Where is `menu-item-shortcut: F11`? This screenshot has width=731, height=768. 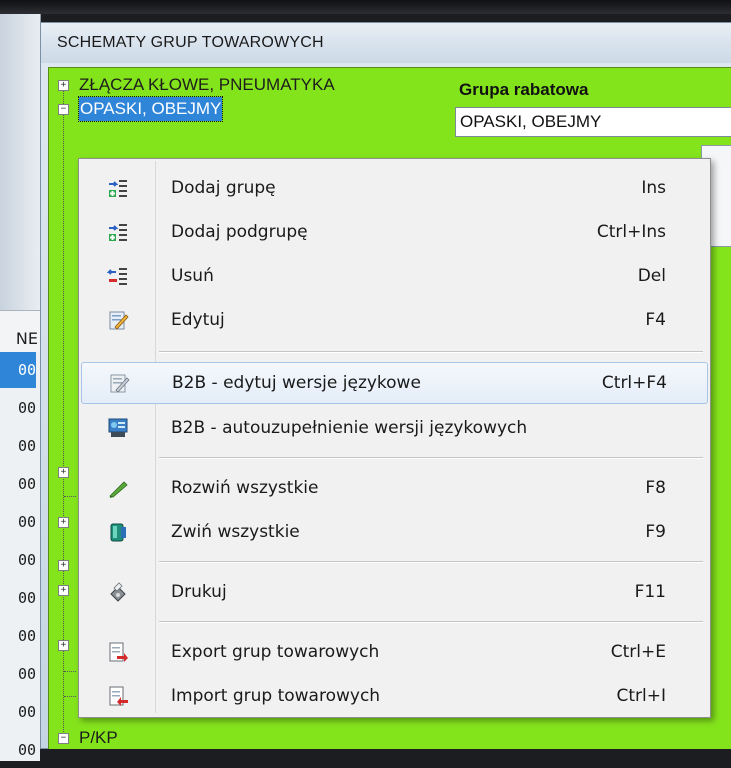 menu-item-shortcut: F11 is located at coordinates (650, 592).